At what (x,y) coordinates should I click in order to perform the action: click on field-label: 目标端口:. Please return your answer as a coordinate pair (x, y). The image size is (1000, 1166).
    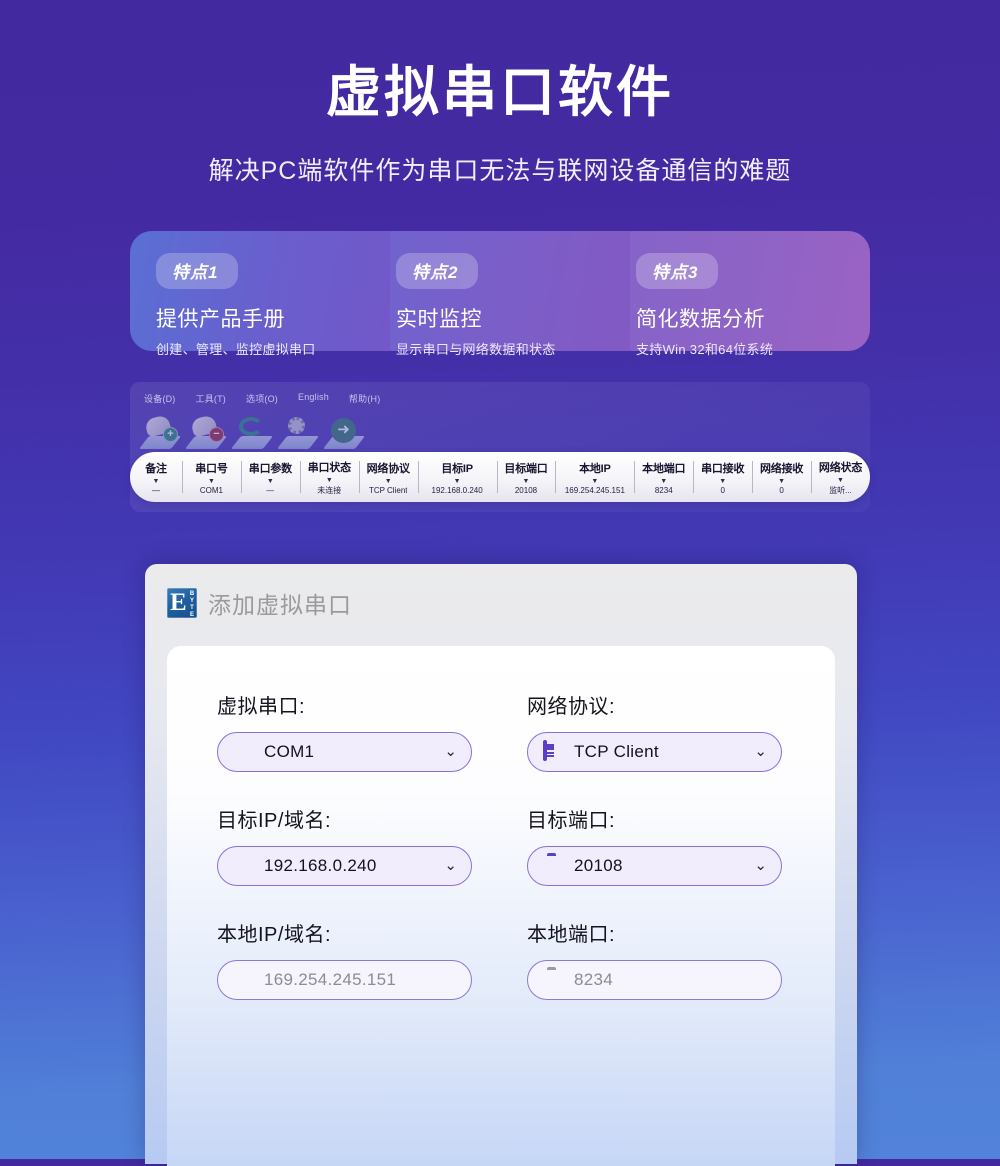
    Looking at the image, I should click on (571, 821).